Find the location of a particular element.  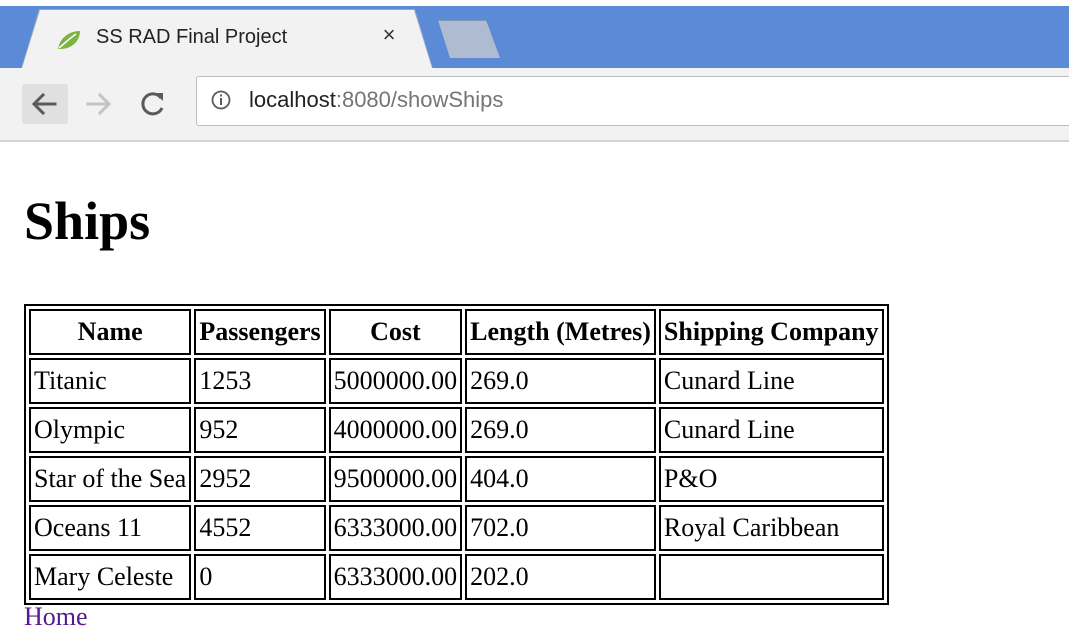

spring-leaf-icon is located at coordinates (69, 40).